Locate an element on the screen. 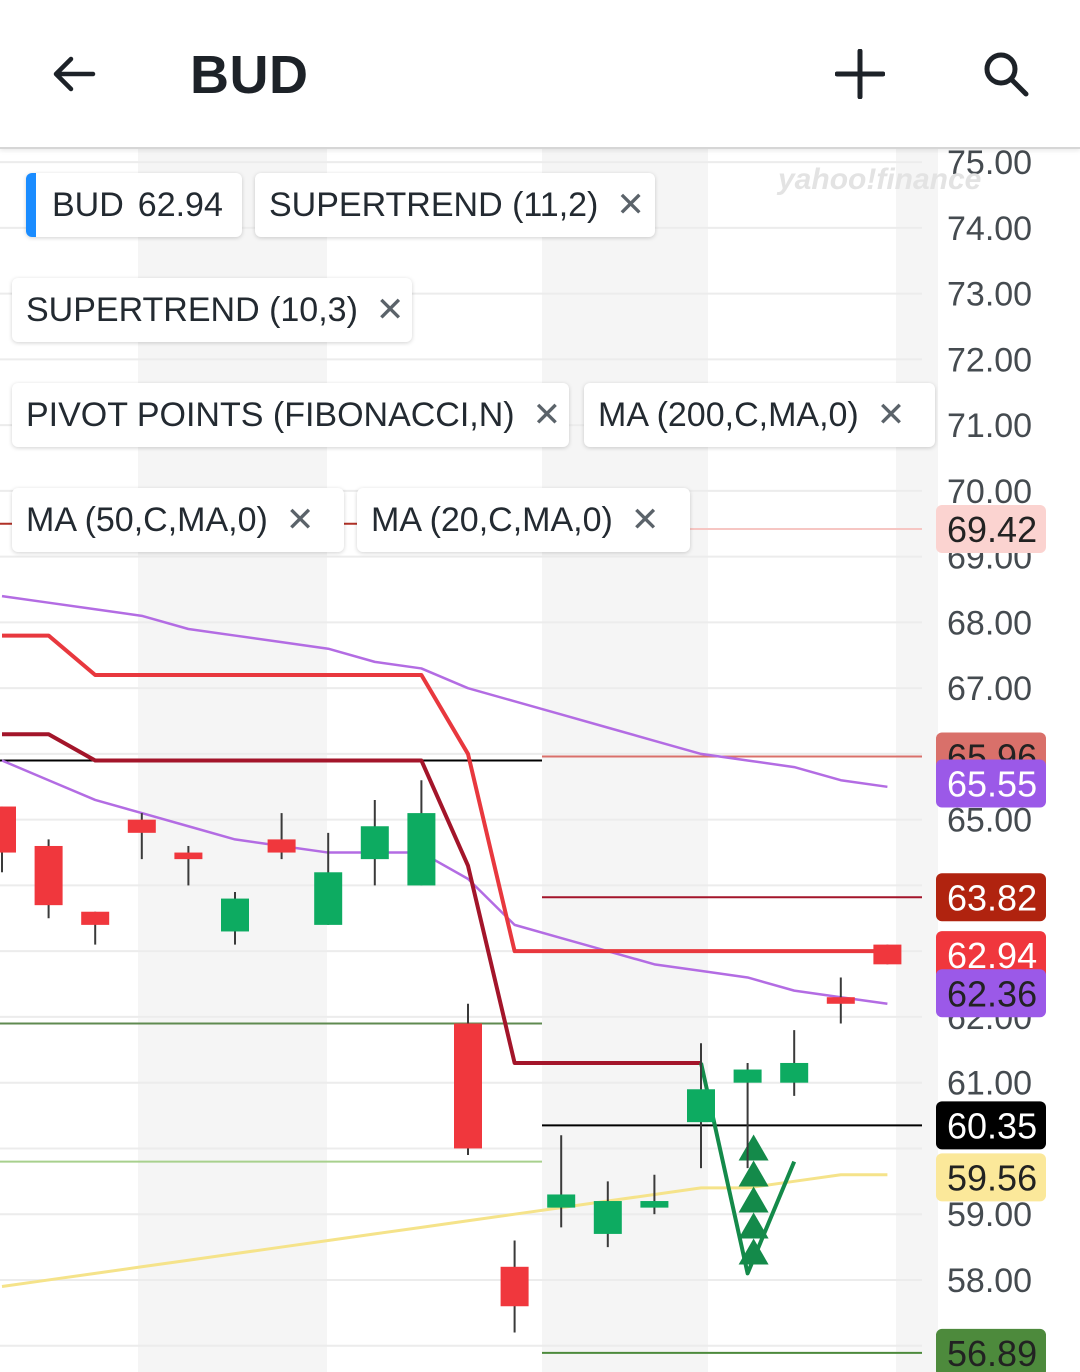 The height and width of the screenshot is (1372, 1080). indicator-chip-supertrend-10-3: SUPERTREND (10,3) ✕ is located at coordinates (212, 310).